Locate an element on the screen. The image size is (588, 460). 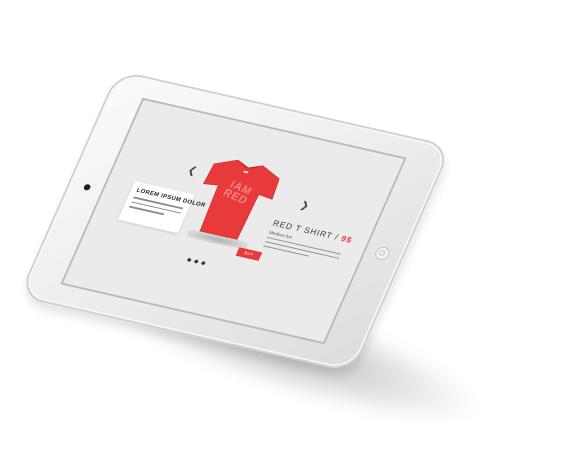
buy-button: BUY is located at coordinates (249, 254).